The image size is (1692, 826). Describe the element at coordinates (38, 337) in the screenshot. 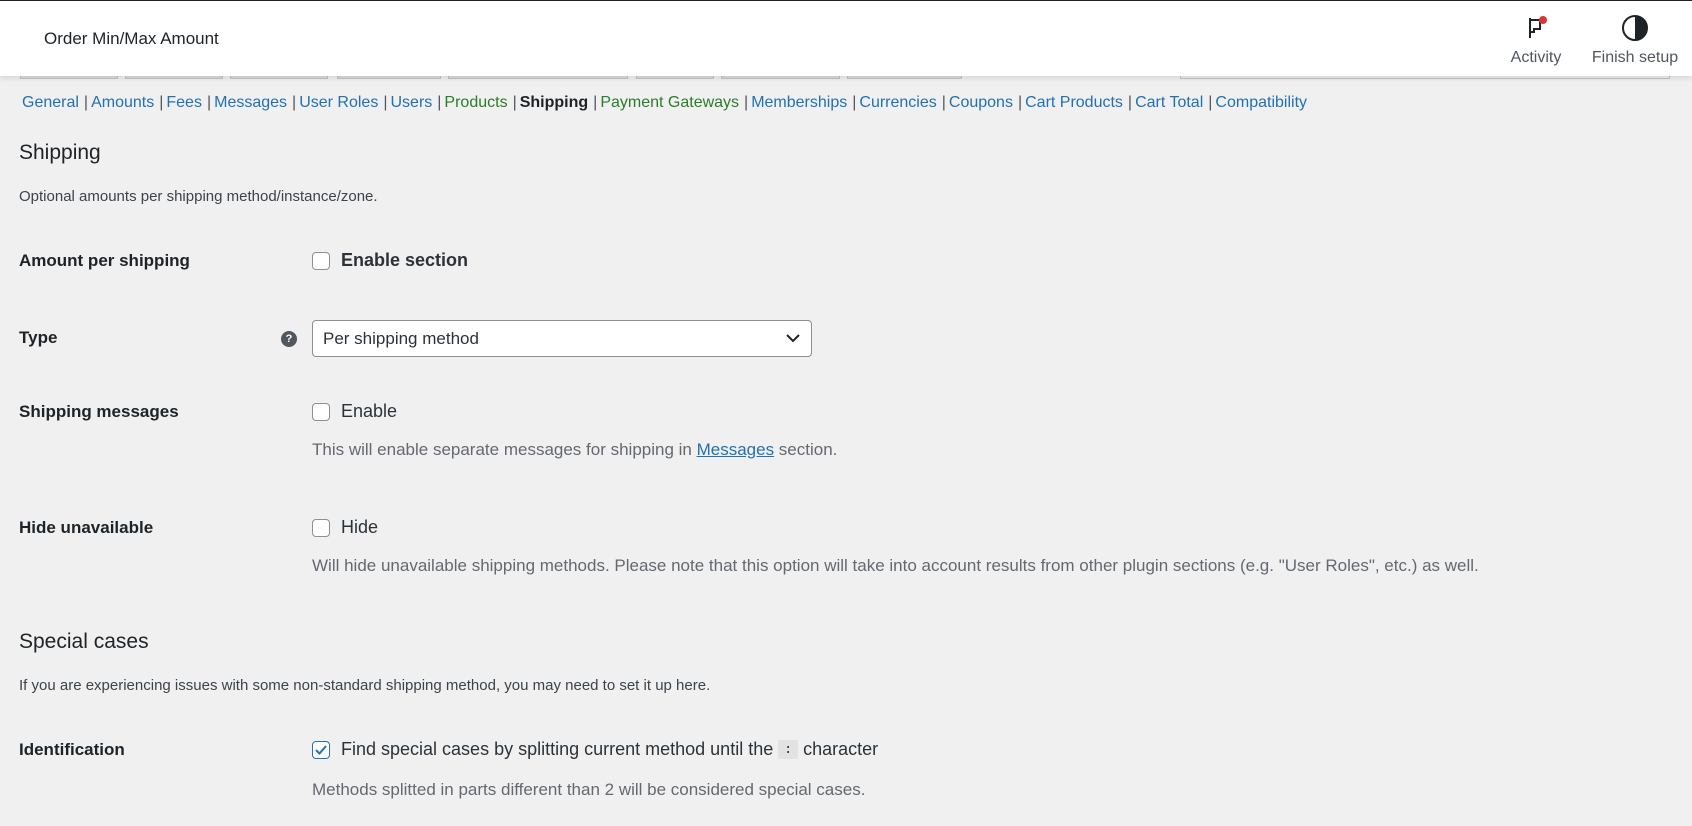

I see `type-label: Type` at that location.